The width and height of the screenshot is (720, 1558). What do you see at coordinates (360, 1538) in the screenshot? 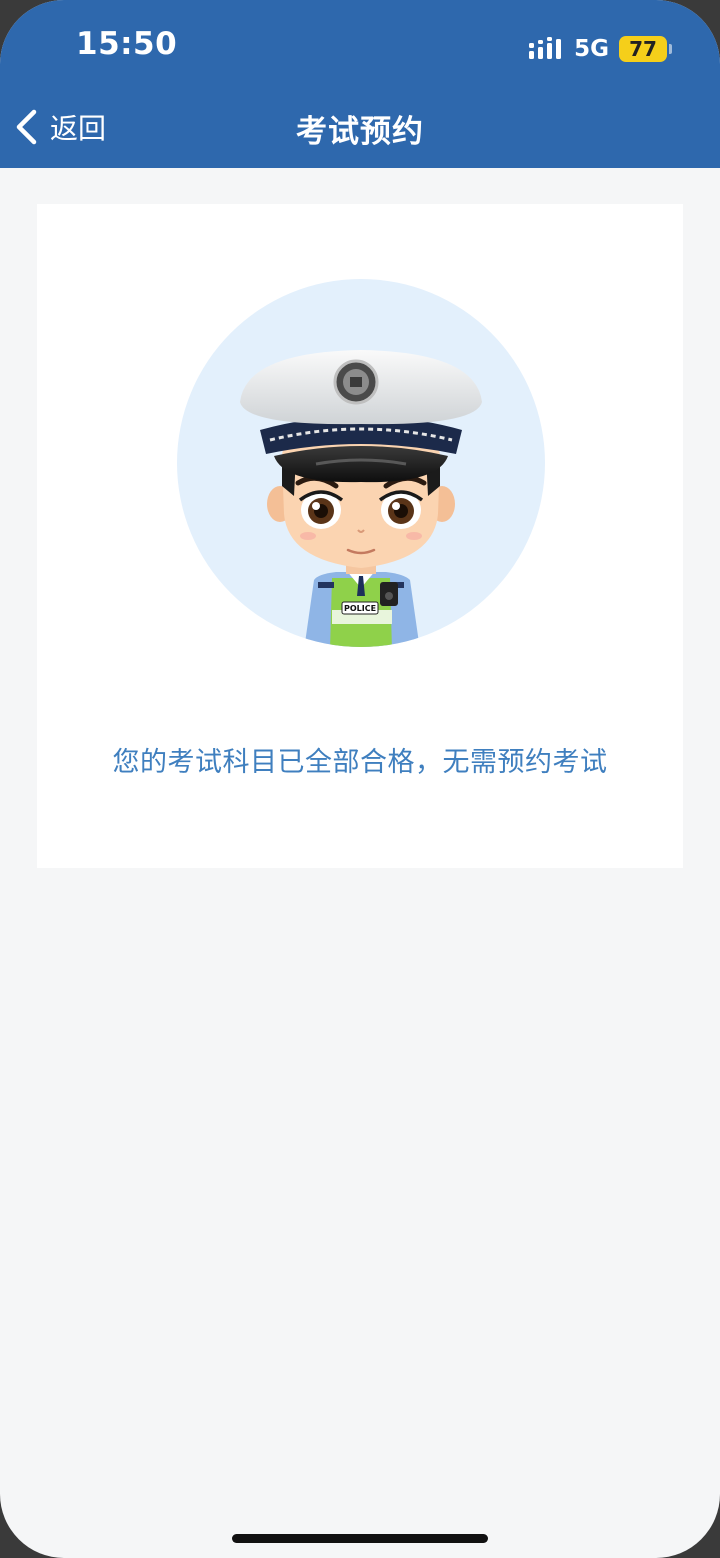
I see `home-indicator` at bounding box center [360, 1538].